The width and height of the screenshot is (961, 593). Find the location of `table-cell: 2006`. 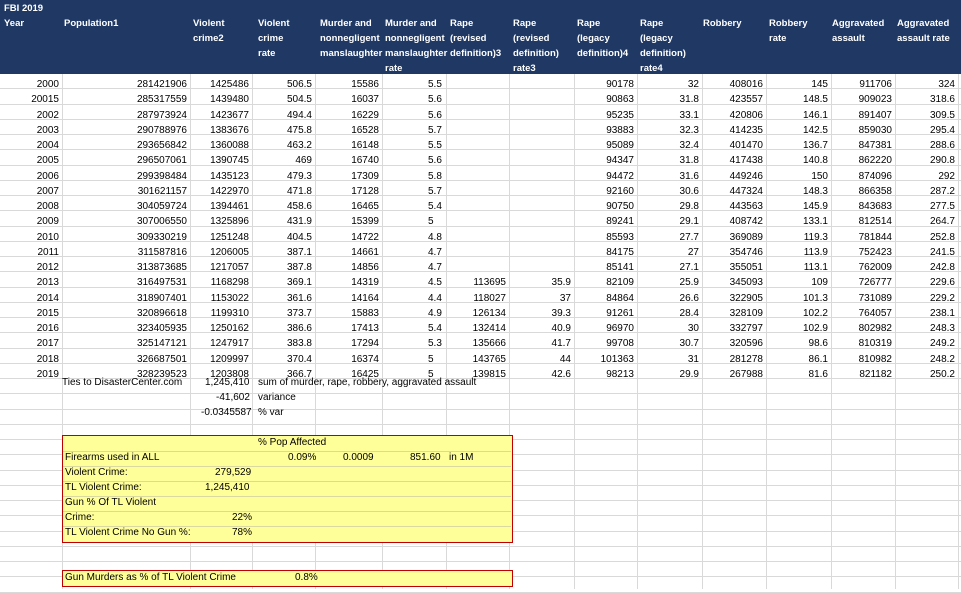

table-cell: 2006 is located at coordinates (48, 177).